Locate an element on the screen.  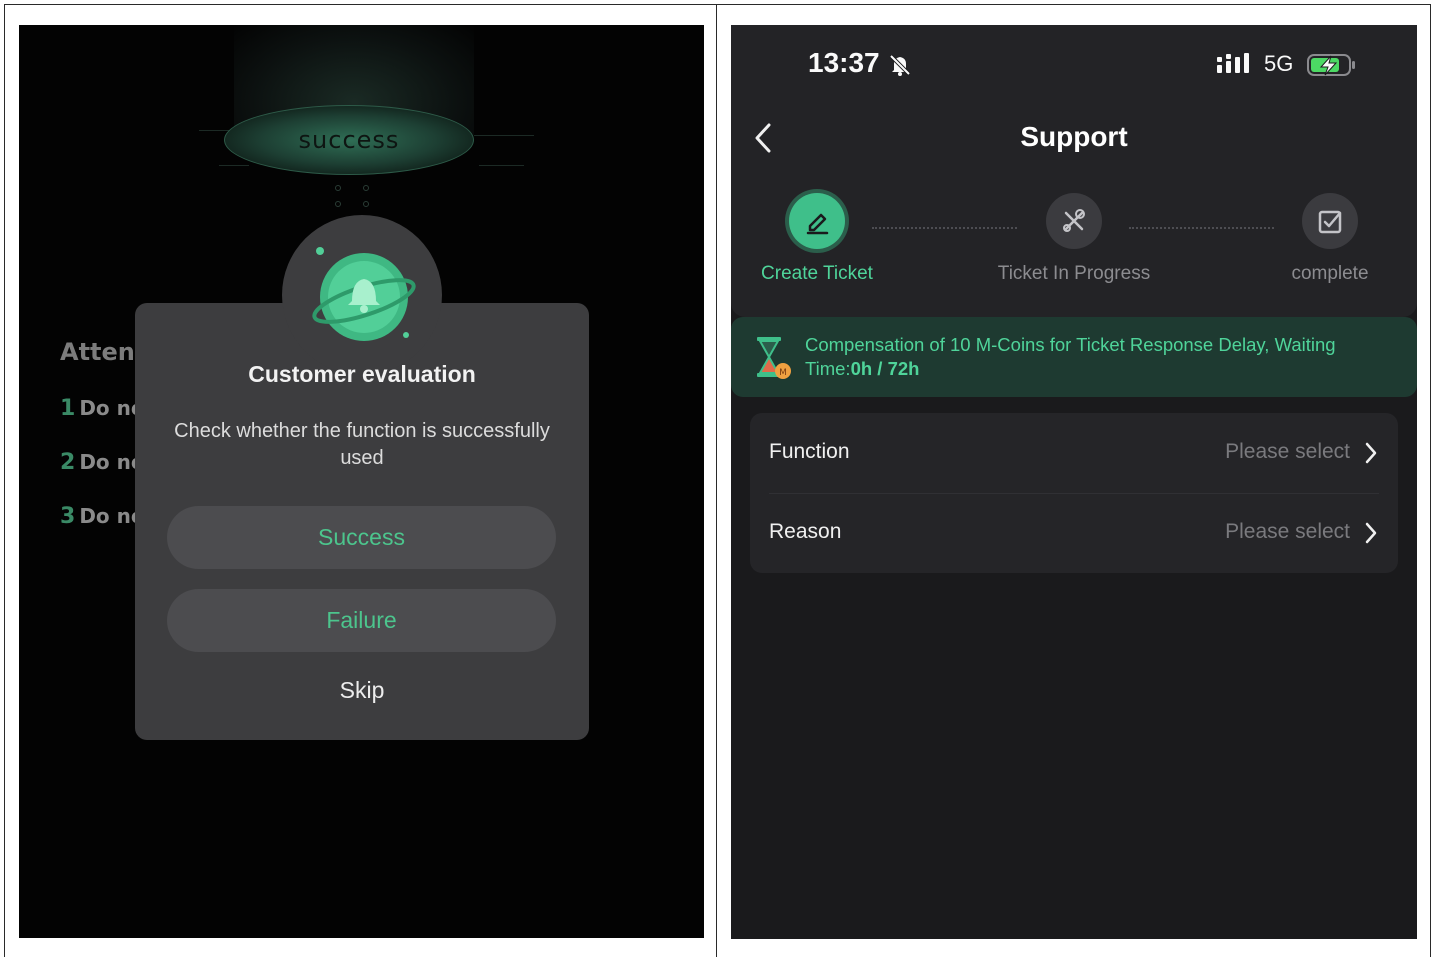
signal-icon is located at coordinates (1233, 63).